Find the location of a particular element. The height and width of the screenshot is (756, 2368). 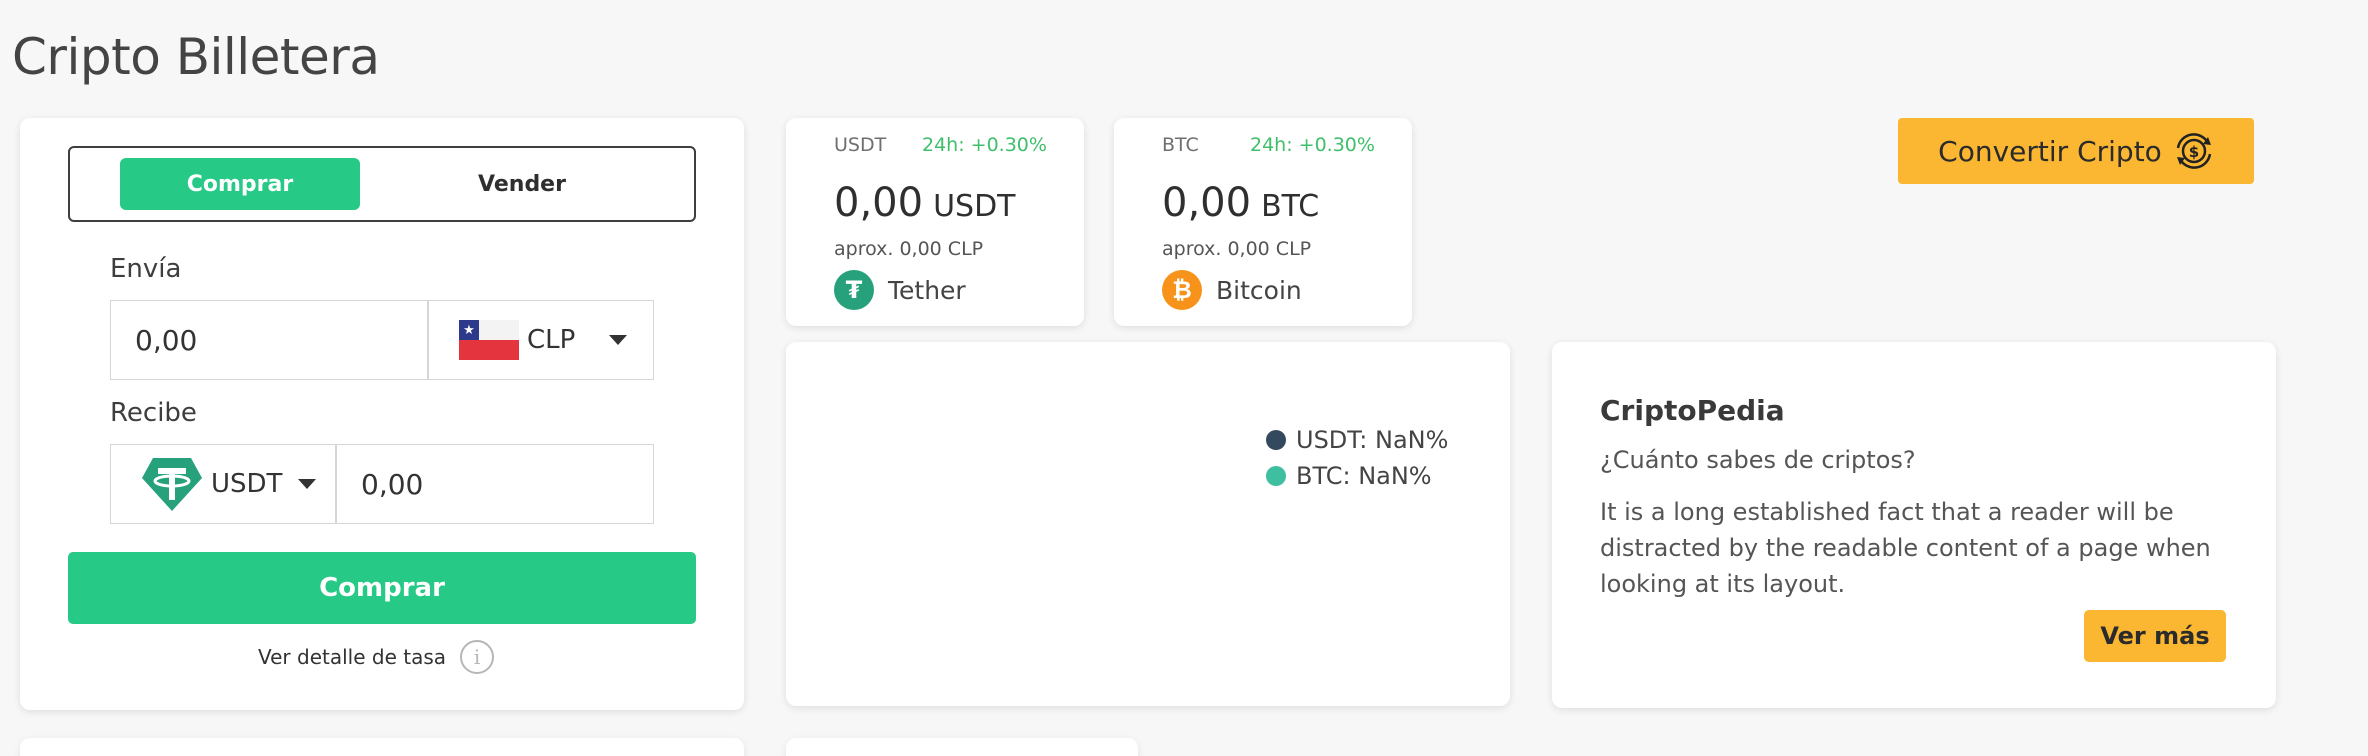

balance-symbol: BTC is located at coordinates (1180, 145).